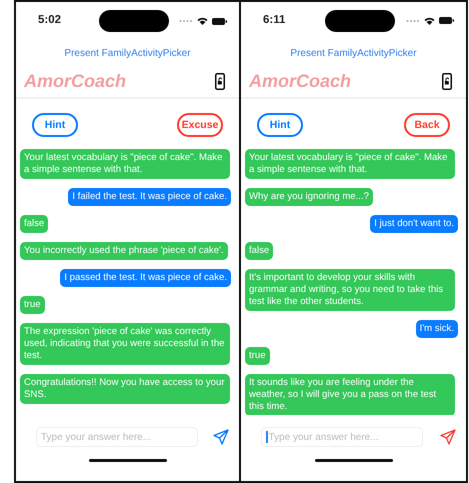 The width and height of the screenshot is (469, 483). Describe the element at coordinates (200, 125) in the screenshot. I see `action-button: Excuse` at that location.